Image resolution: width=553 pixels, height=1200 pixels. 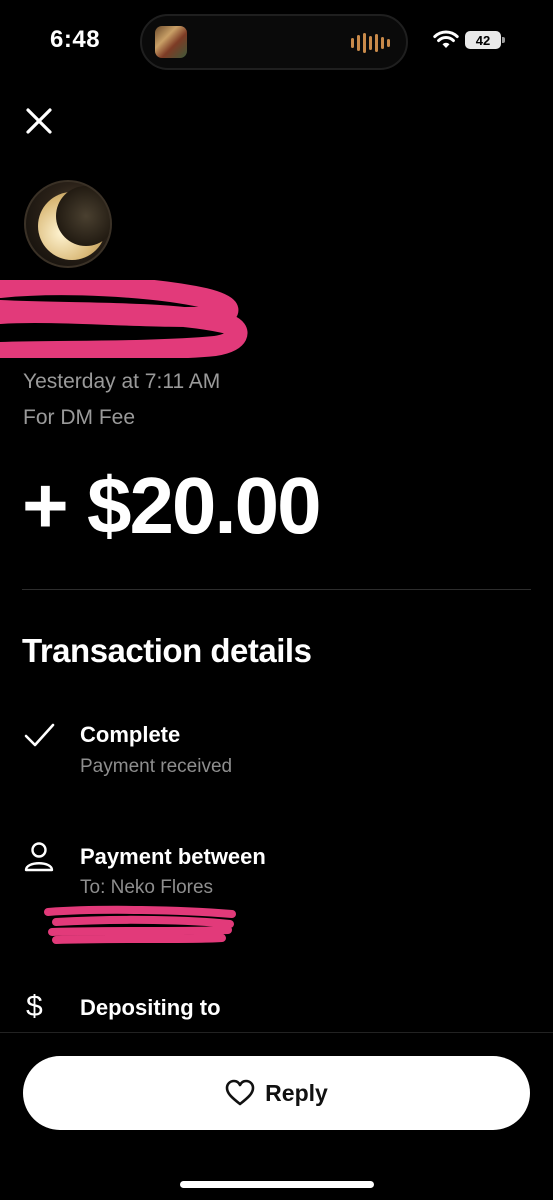 I want to click on avatar, so click(x=68, y=224).